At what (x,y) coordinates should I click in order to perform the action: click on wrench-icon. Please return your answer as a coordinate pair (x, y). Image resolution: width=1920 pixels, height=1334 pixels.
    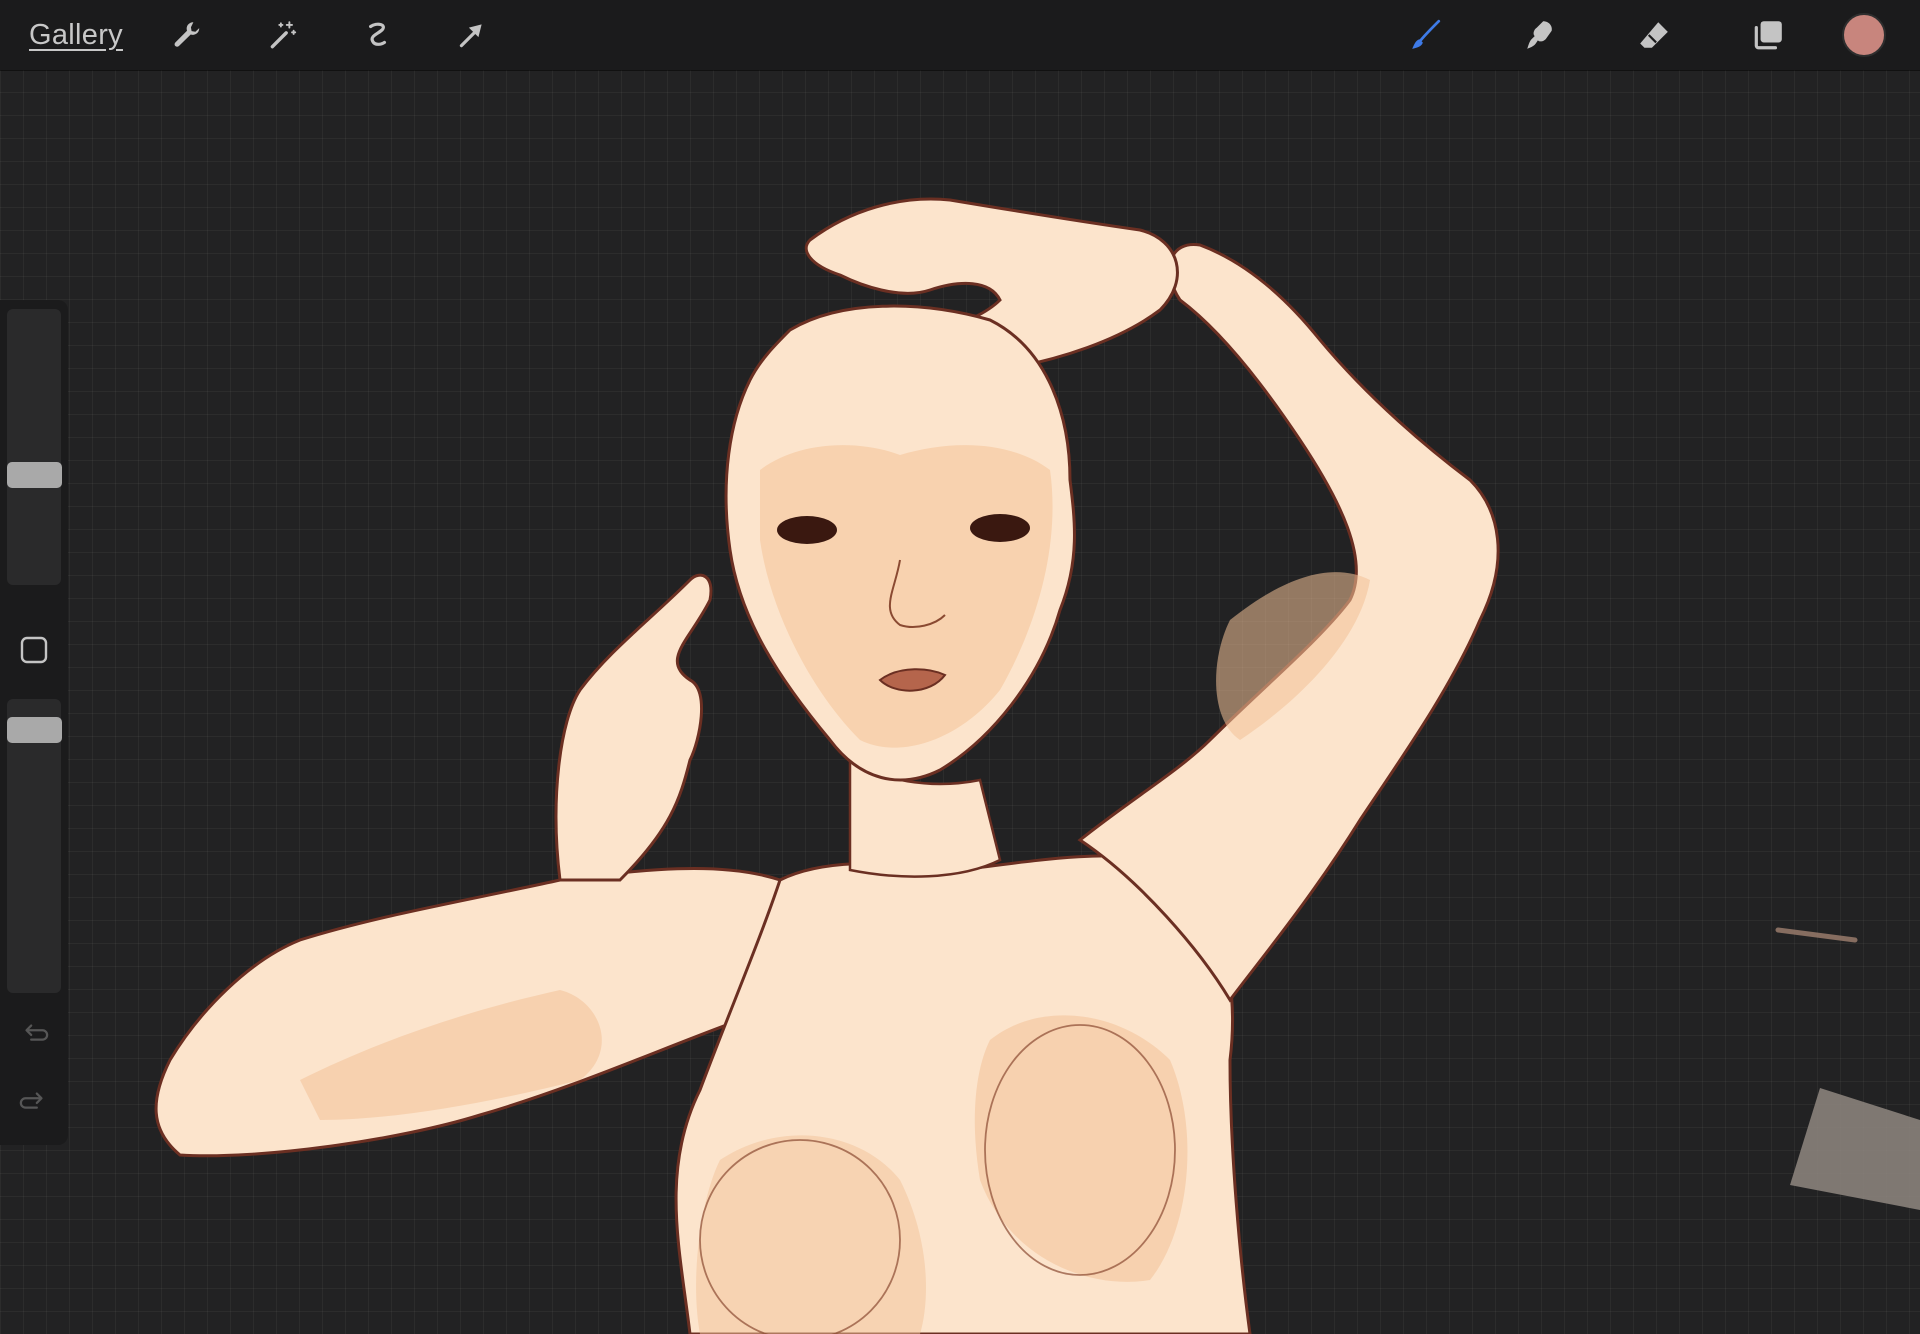
    Looking at the image, I should click on (187, 34).